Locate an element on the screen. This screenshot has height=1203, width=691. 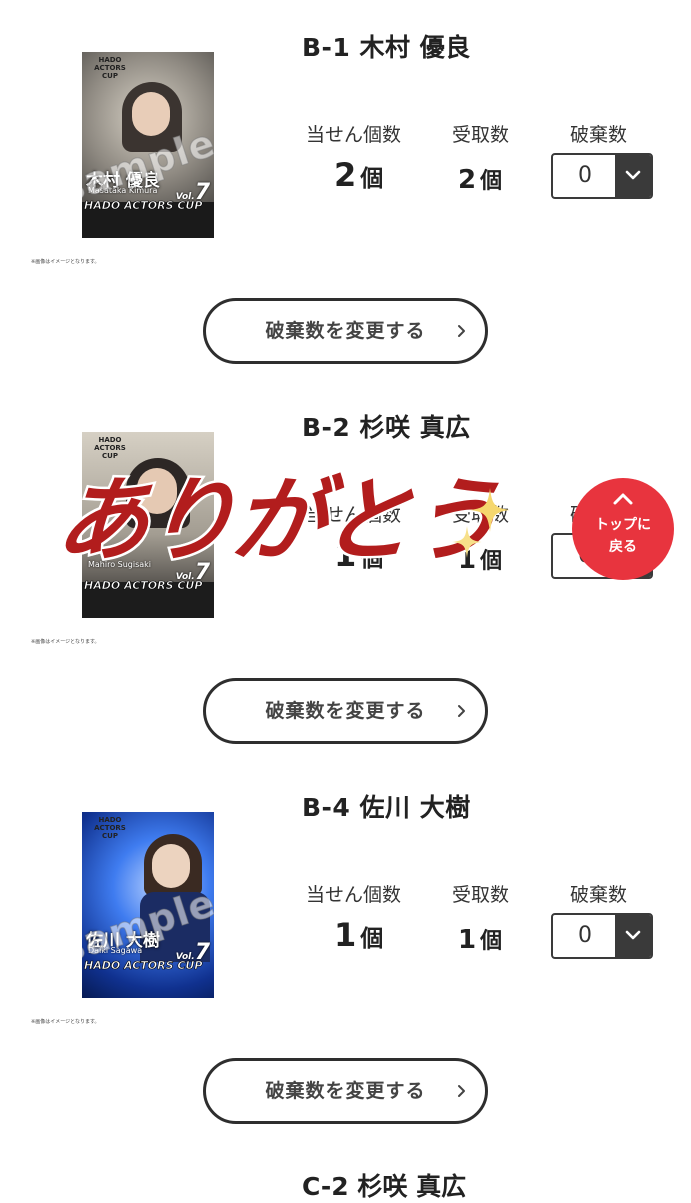
back-to-top-button: トップに 戻る is located at coordinates (623, 529).